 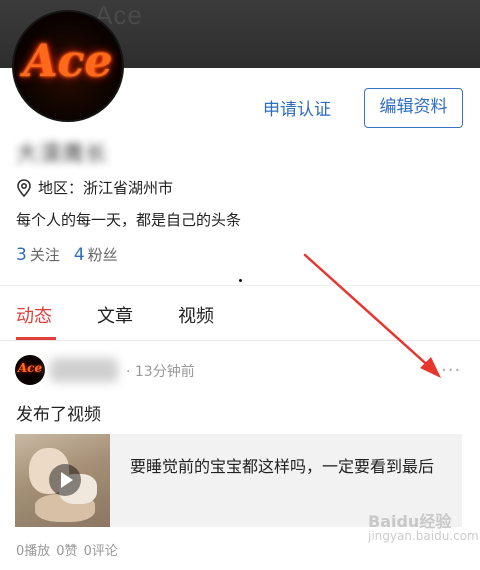 What do you see at coordinates (79, 255) in the screenshot?
I see `fans-count: 4` at bounding box center [79, 255].